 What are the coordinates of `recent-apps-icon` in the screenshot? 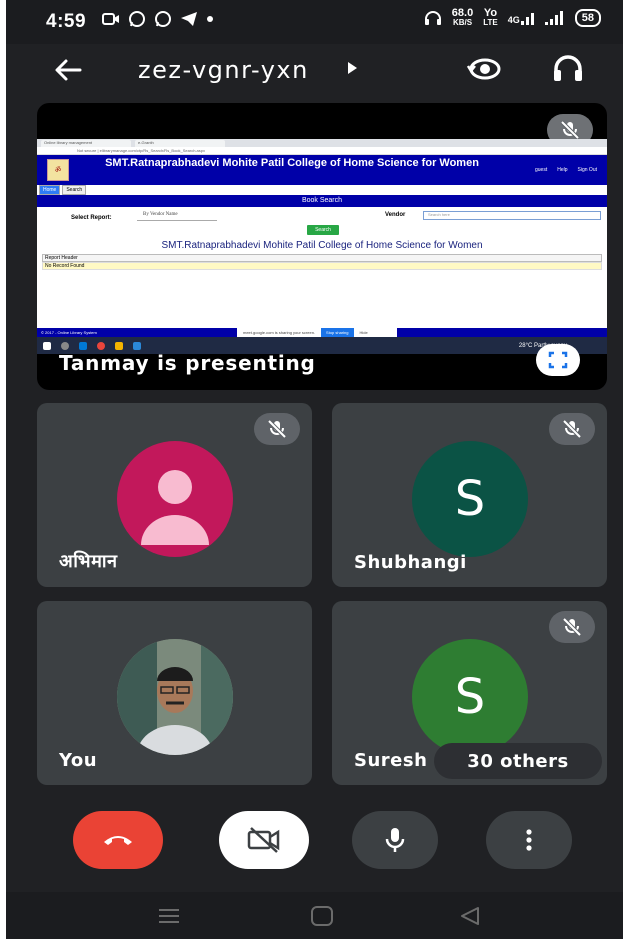 It's located at (169, 916).